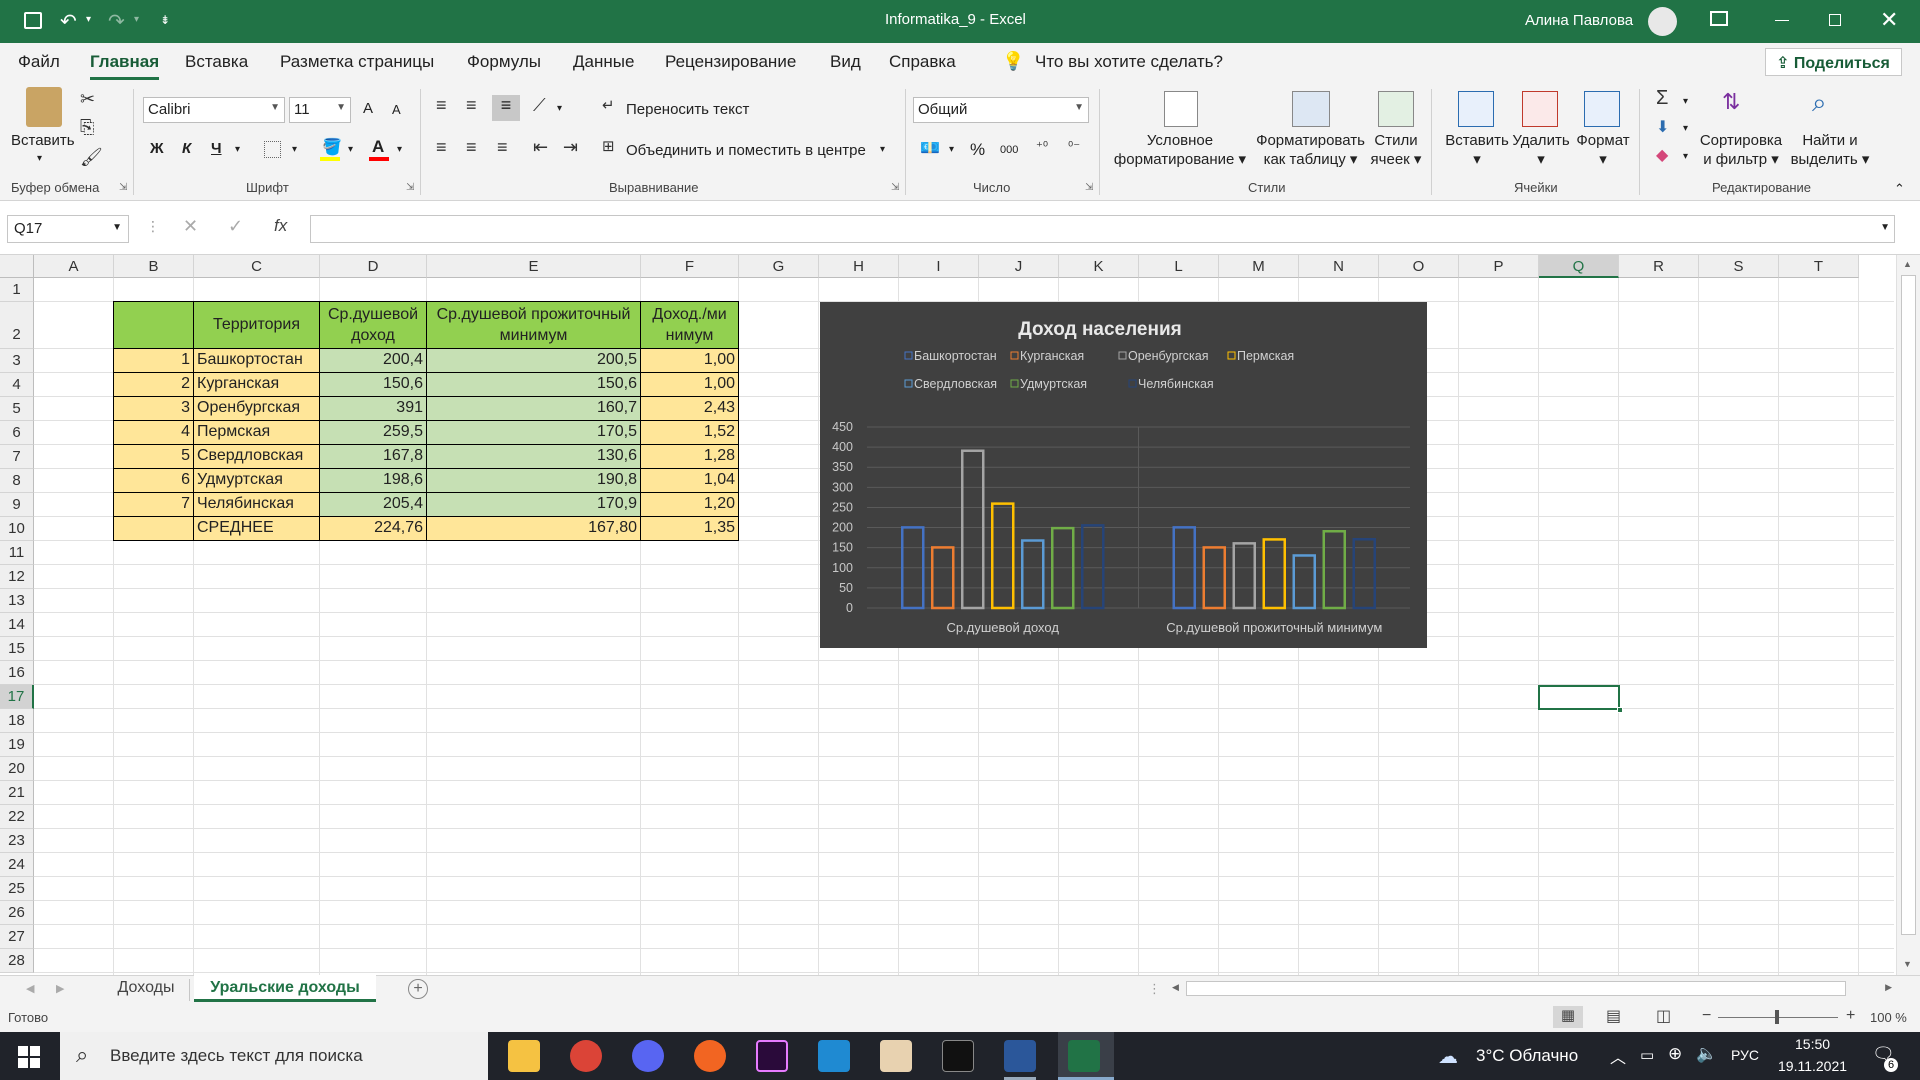  I want to click on number-format-combo: Общий ▼, so click(1001, 110).